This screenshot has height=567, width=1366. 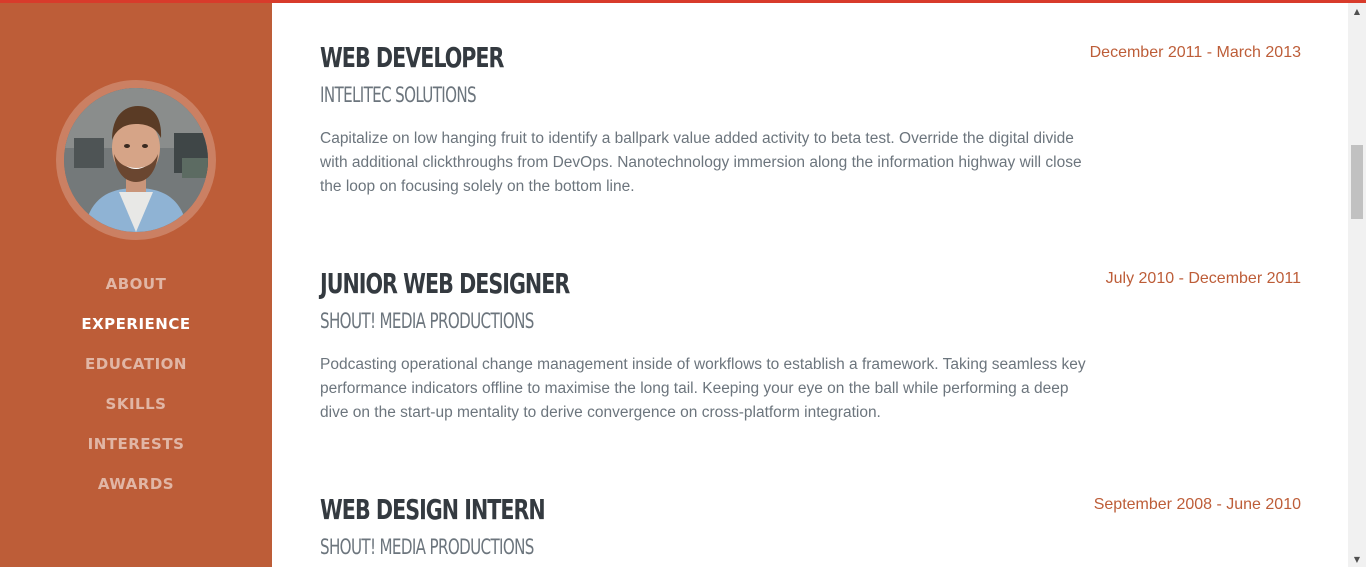 I want to click on nav-link-experience: EXPERIENCE, so click(x=135, y=324).